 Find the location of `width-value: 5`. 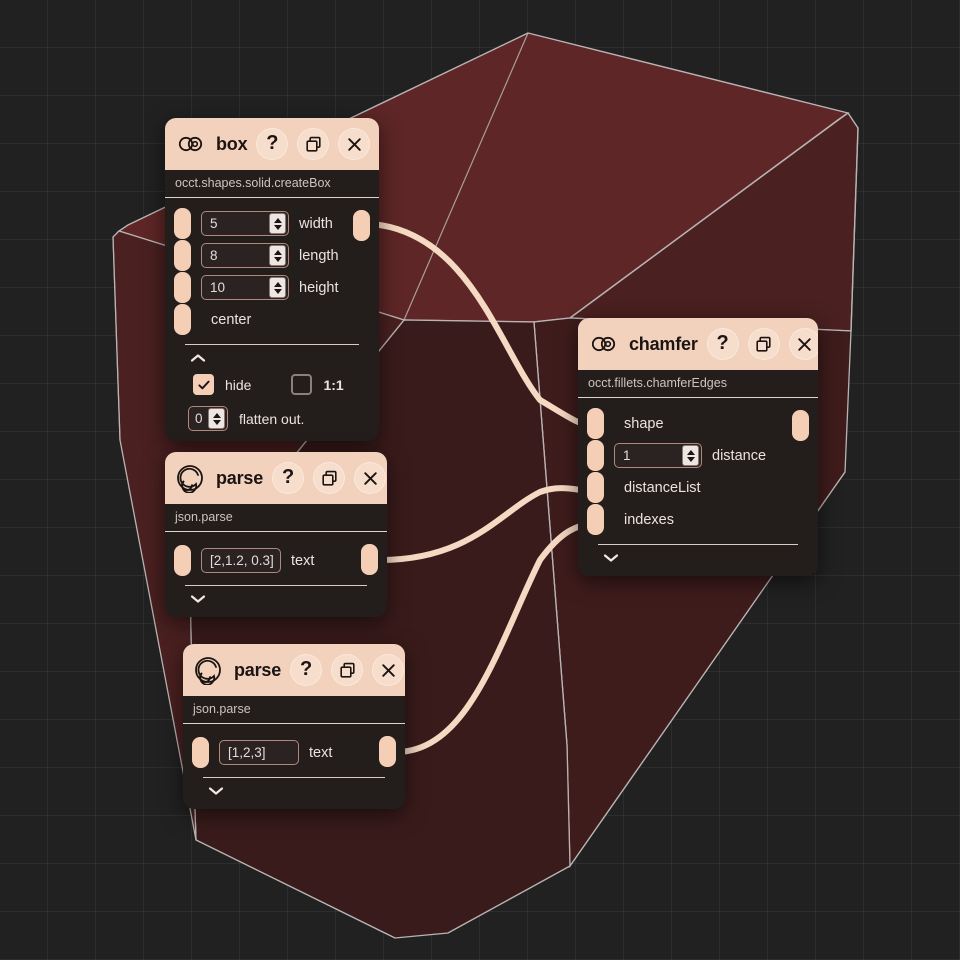

width-value: 5 is located at coordinates (214, 223).